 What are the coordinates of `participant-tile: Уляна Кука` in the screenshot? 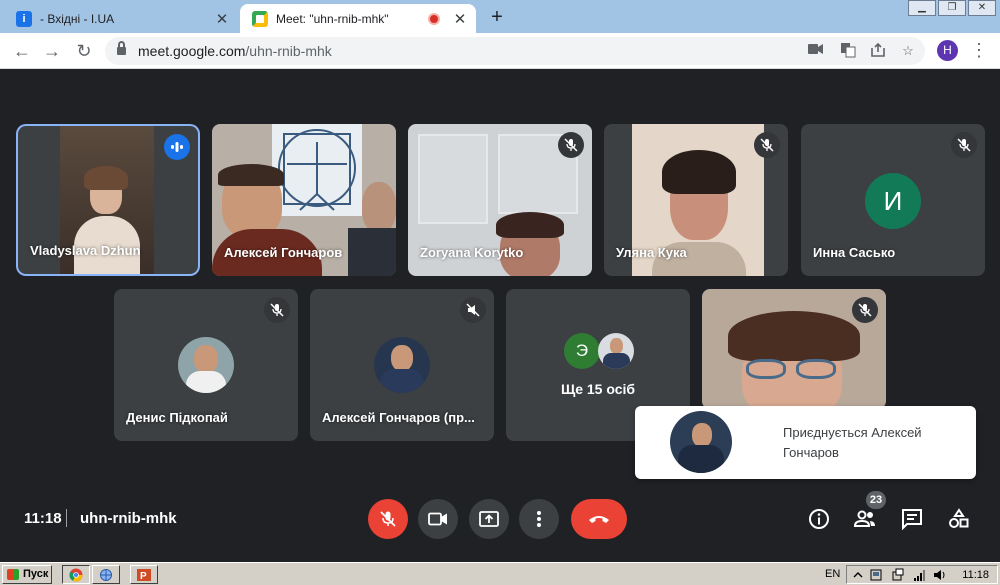 It's located at (696, 200).